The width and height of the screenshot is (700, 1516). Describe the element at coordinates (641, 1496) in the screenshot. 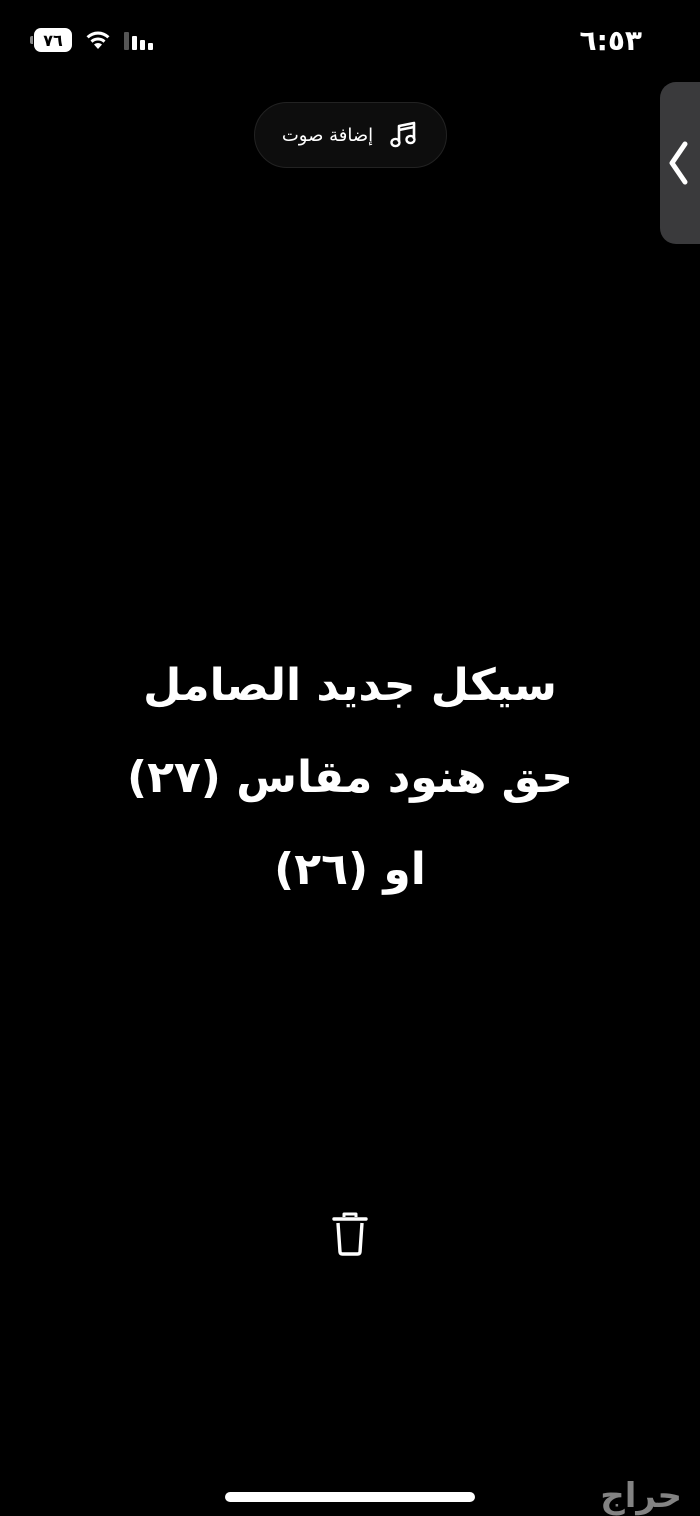

I see `haraj-watermark: حراج` at that location.